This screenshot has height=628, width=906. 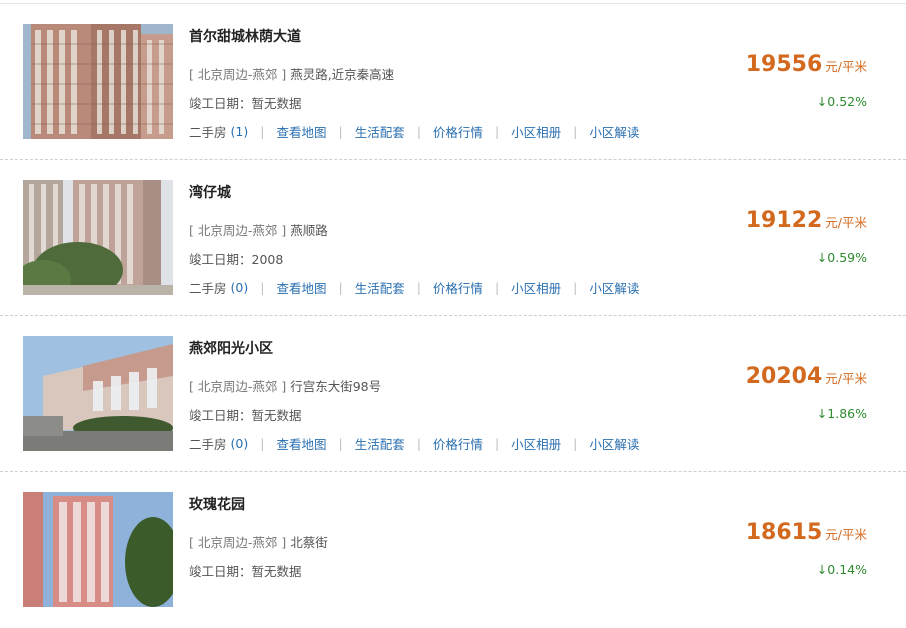 I want to click on listing-address: [ 北京周边-燕郊 ] 北蔡街, so click(x=258, y=541).